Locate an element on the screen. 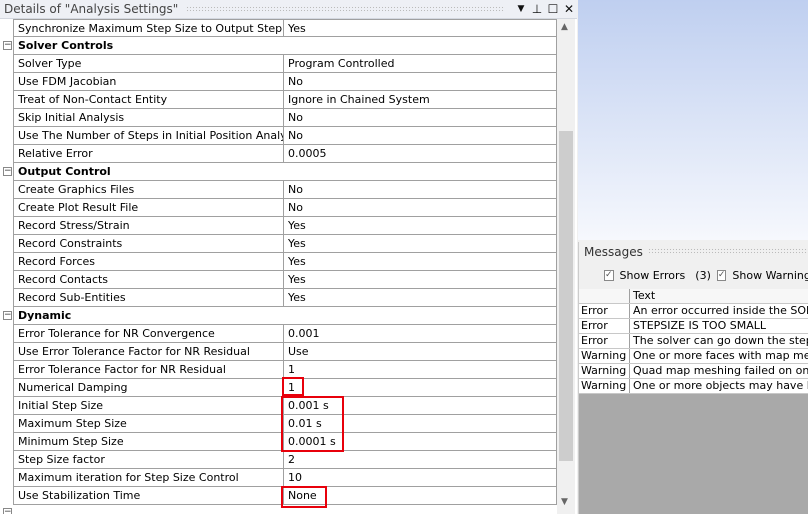 The image size is (808, 514). section-header: − Dynamic is located at coordinates (278, 316).